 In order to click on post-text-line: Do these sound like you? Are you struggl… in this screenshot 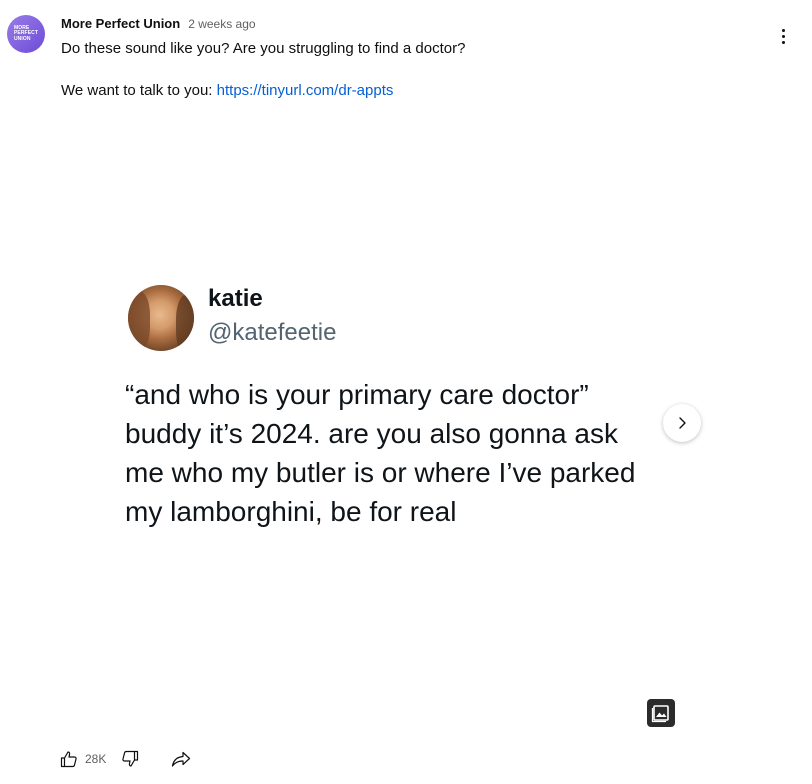, I will do `click(263, 48)`.